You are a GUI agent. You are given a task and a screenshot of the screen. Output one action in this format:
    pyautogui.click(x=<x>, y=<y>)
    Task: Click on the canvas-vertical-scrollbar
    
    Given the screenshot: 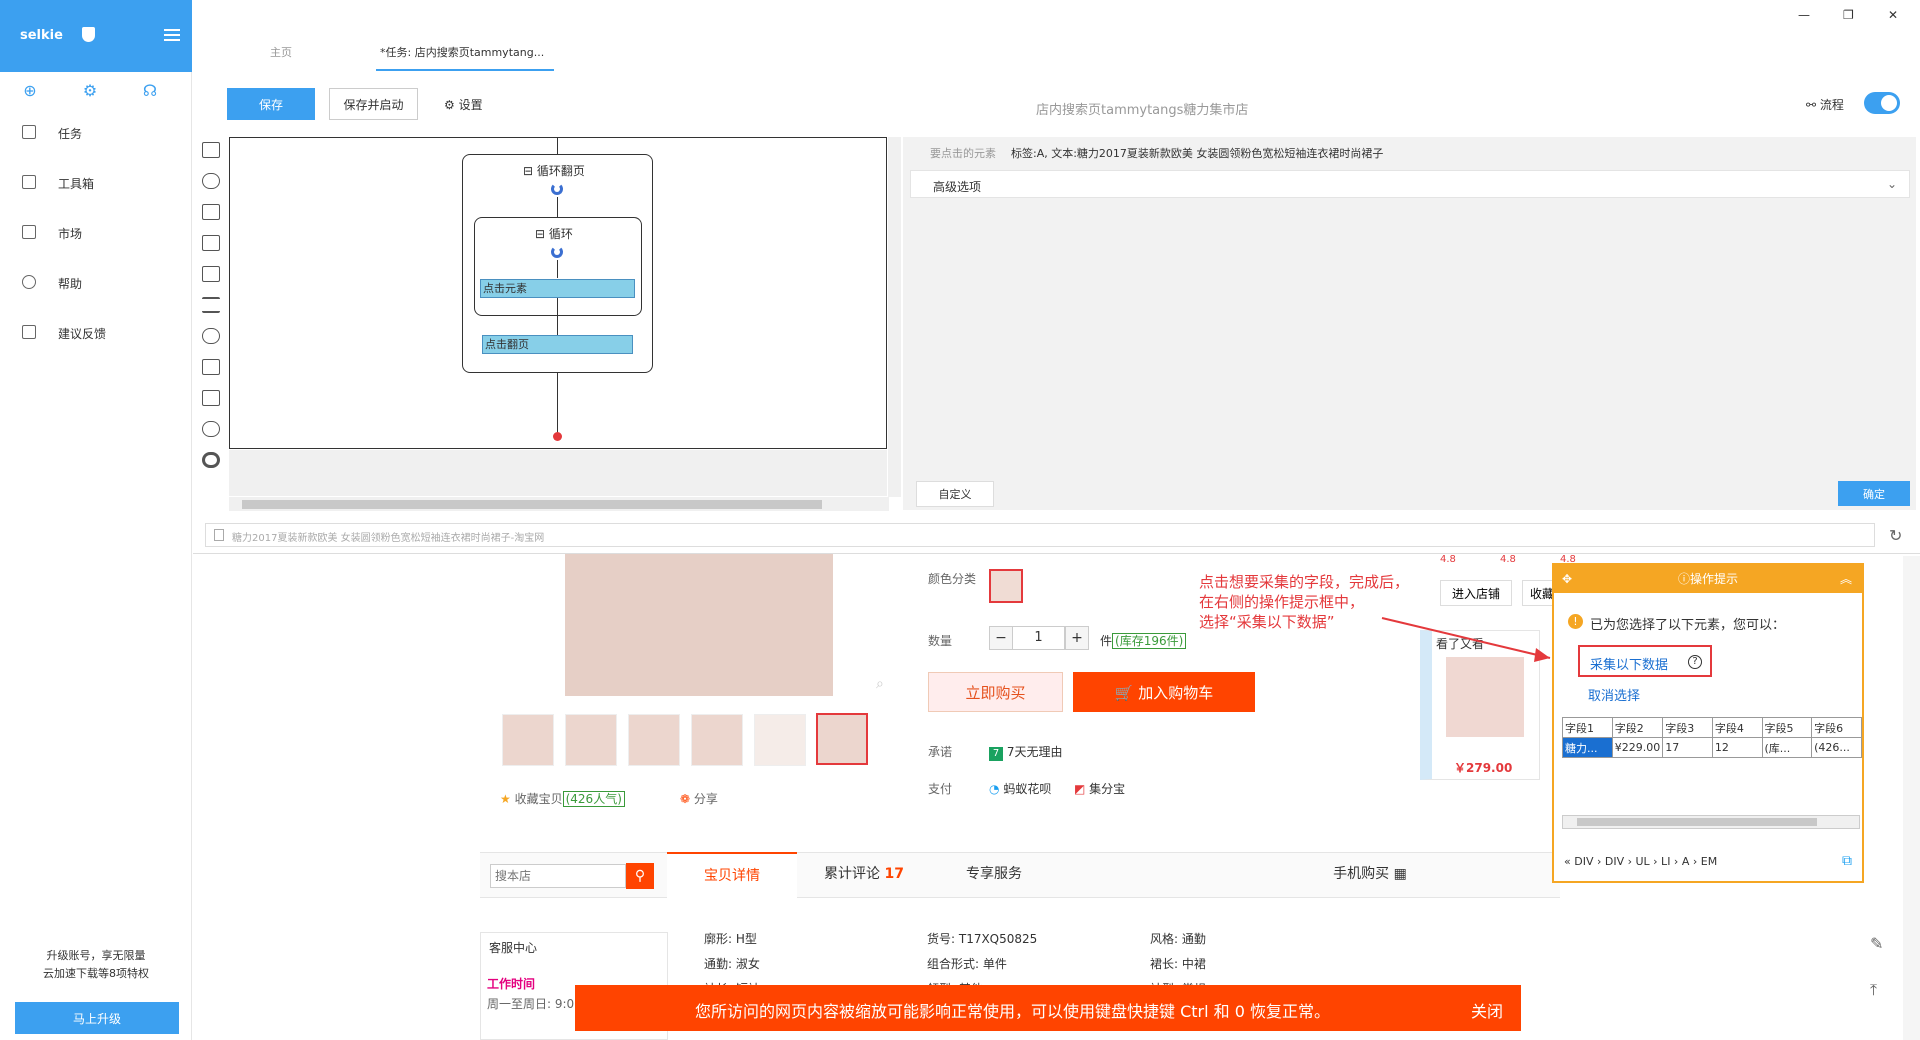 What is the action you would take?
    pyautogui.click(x=894, y=317)
    